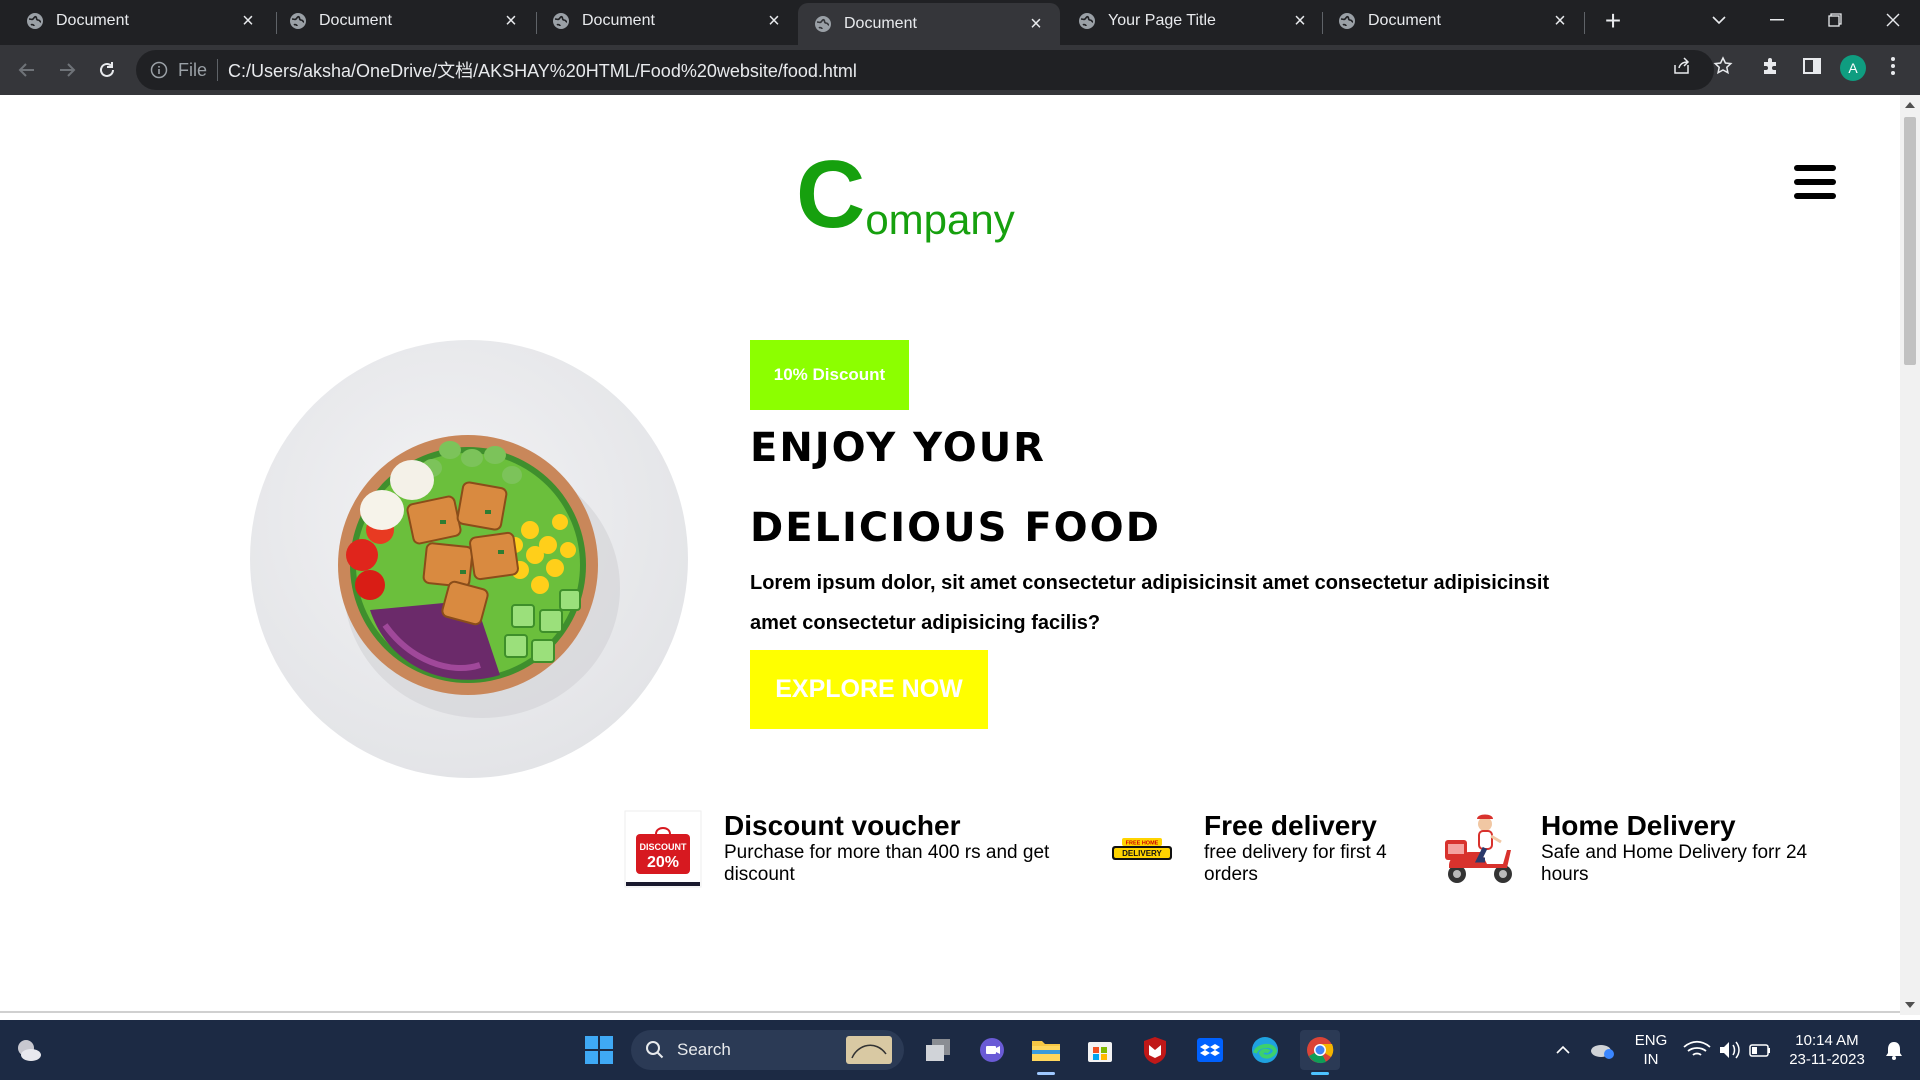 The height and width of the screenshot is (1080, 1920). I want to click on windows-logo-icon, so click(599, 1050).